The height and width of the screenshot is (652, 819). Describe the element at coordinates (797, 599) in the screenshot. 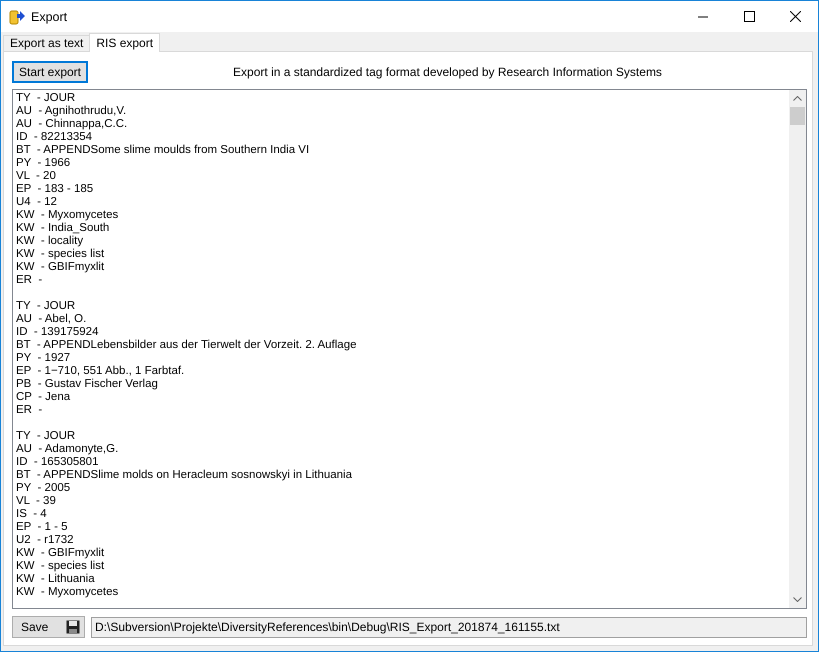

I see `scroll-down-icon` at that location.